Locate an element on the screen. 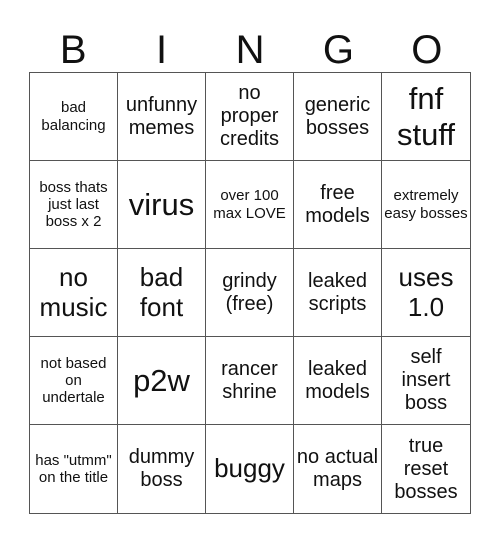 Image resolution: width=500 pixels, height=544 pixels. header-letter-n: N is located at coordinates (250, 50).